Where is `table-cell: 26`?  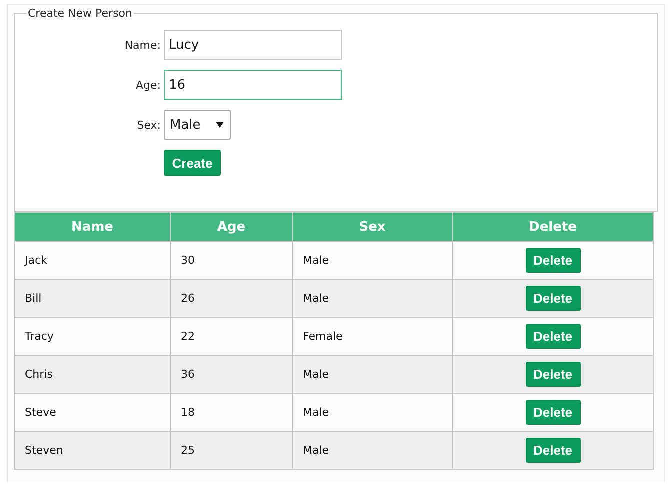
table-cell: 26 is located at coordinates (231, 299).